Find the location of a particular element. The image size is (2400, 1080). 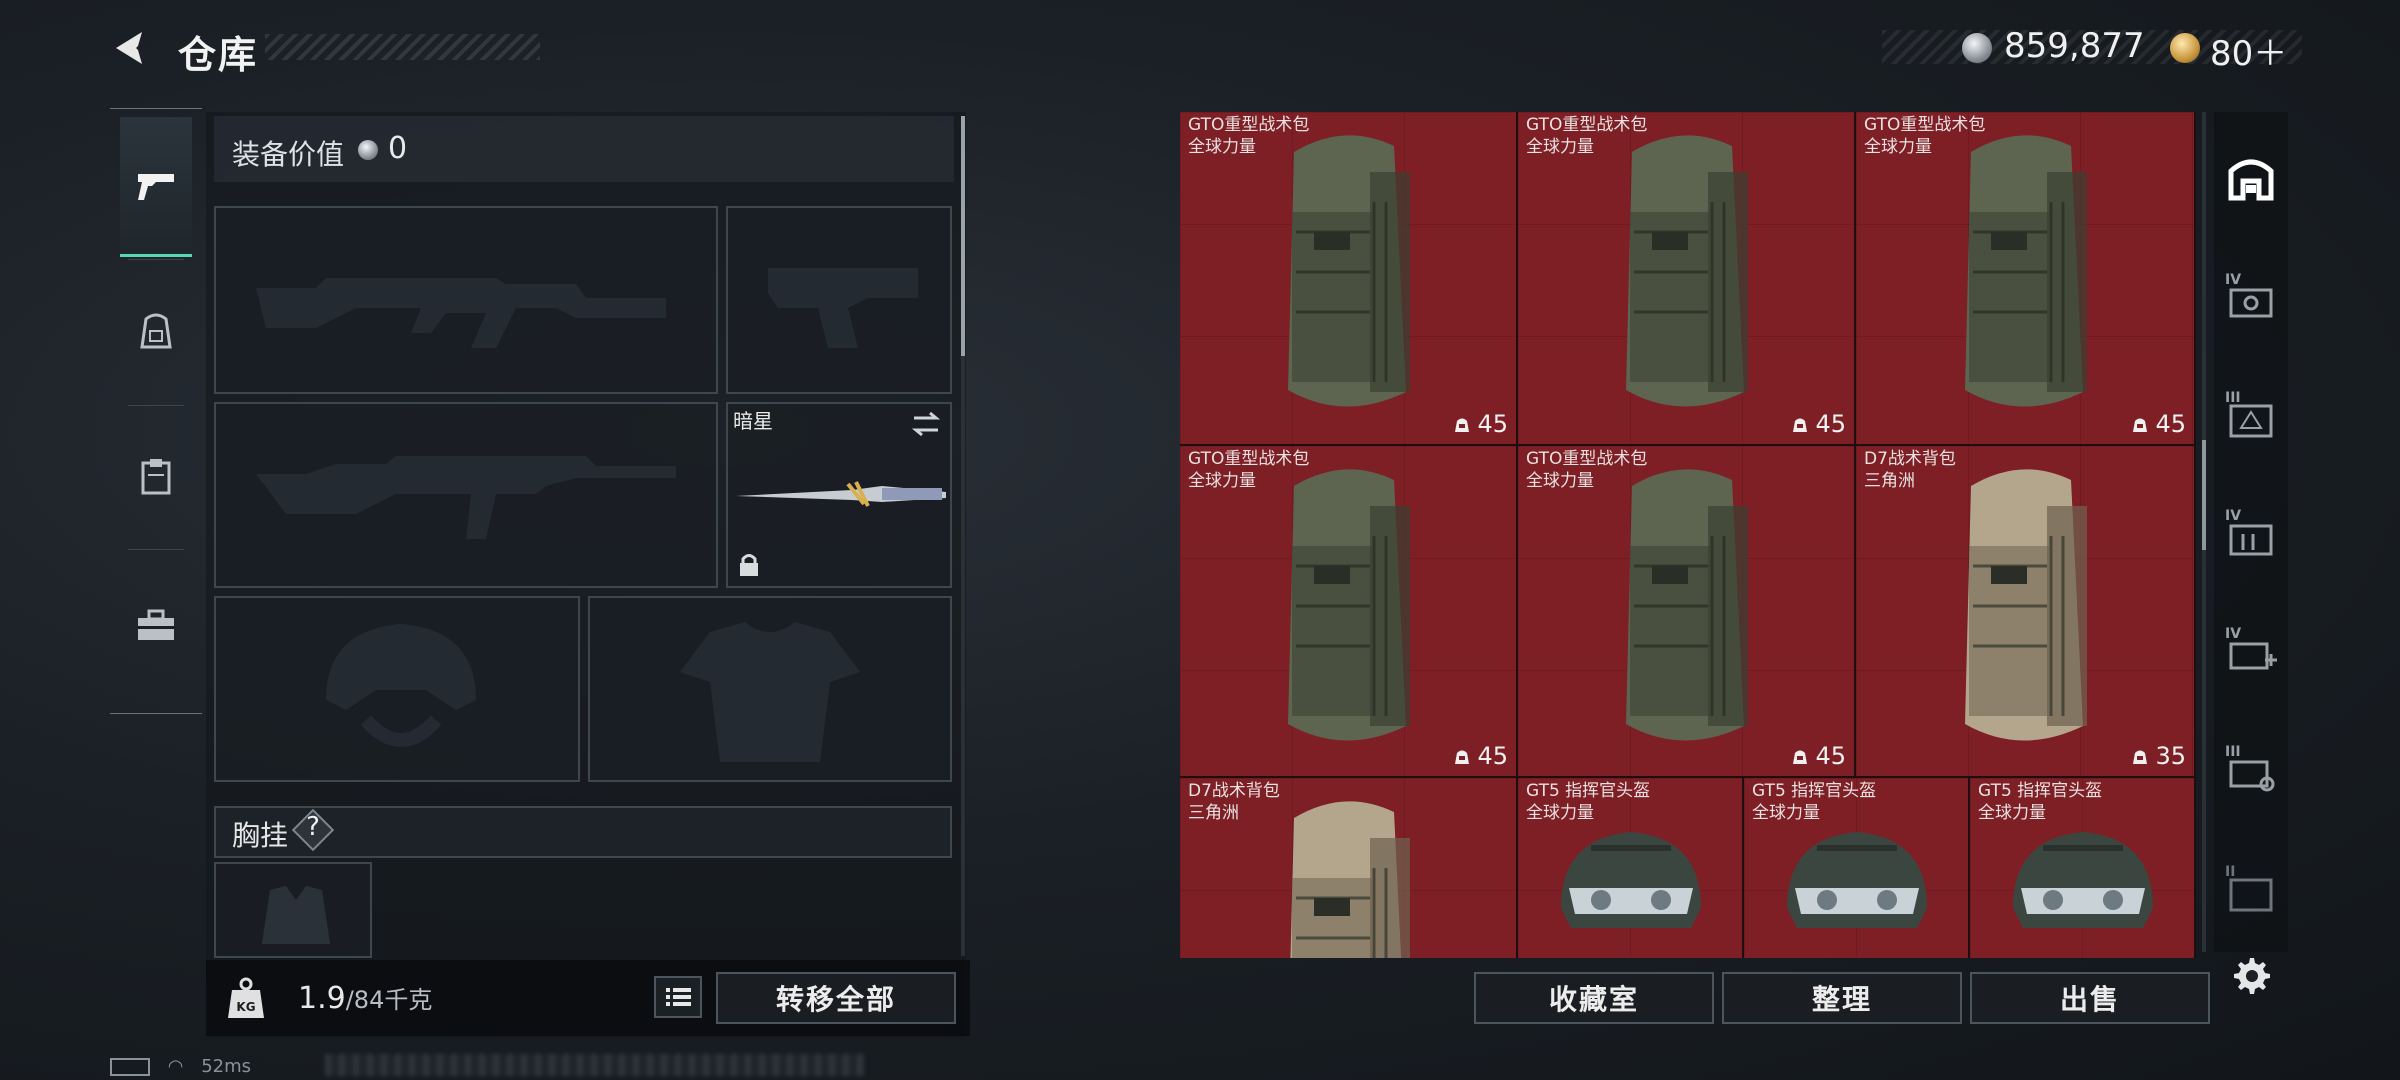

svg-text: KG is located at coordinates (245, 1007).